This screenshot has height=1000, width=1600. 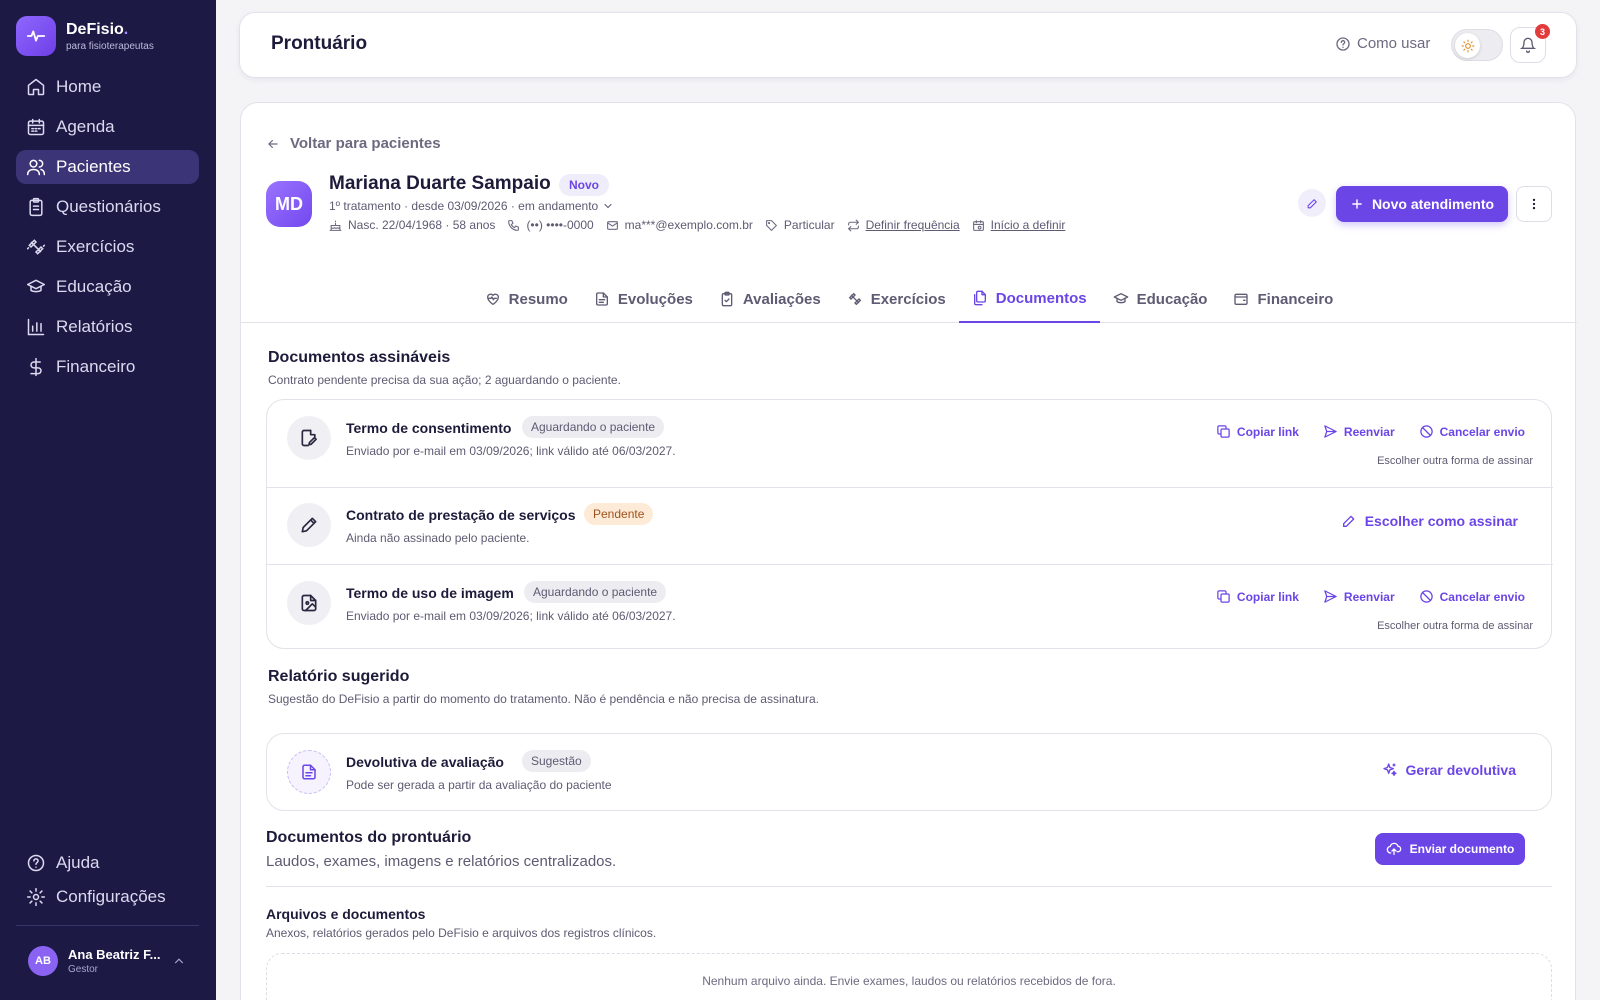 I want to click on tab-label: Resumo, so click(x=538, y=299).